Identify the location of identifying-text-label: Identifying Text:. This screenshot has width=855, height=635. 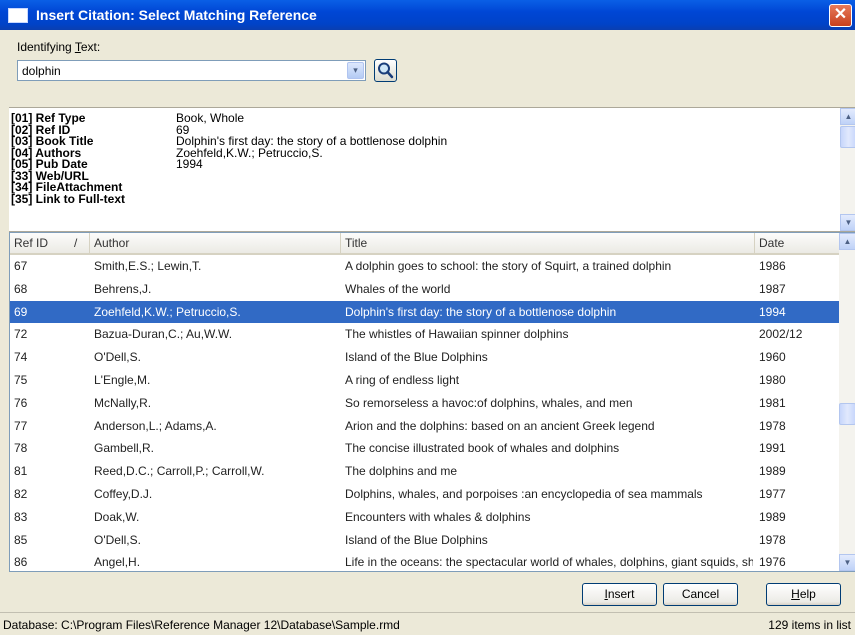
(59, 47).